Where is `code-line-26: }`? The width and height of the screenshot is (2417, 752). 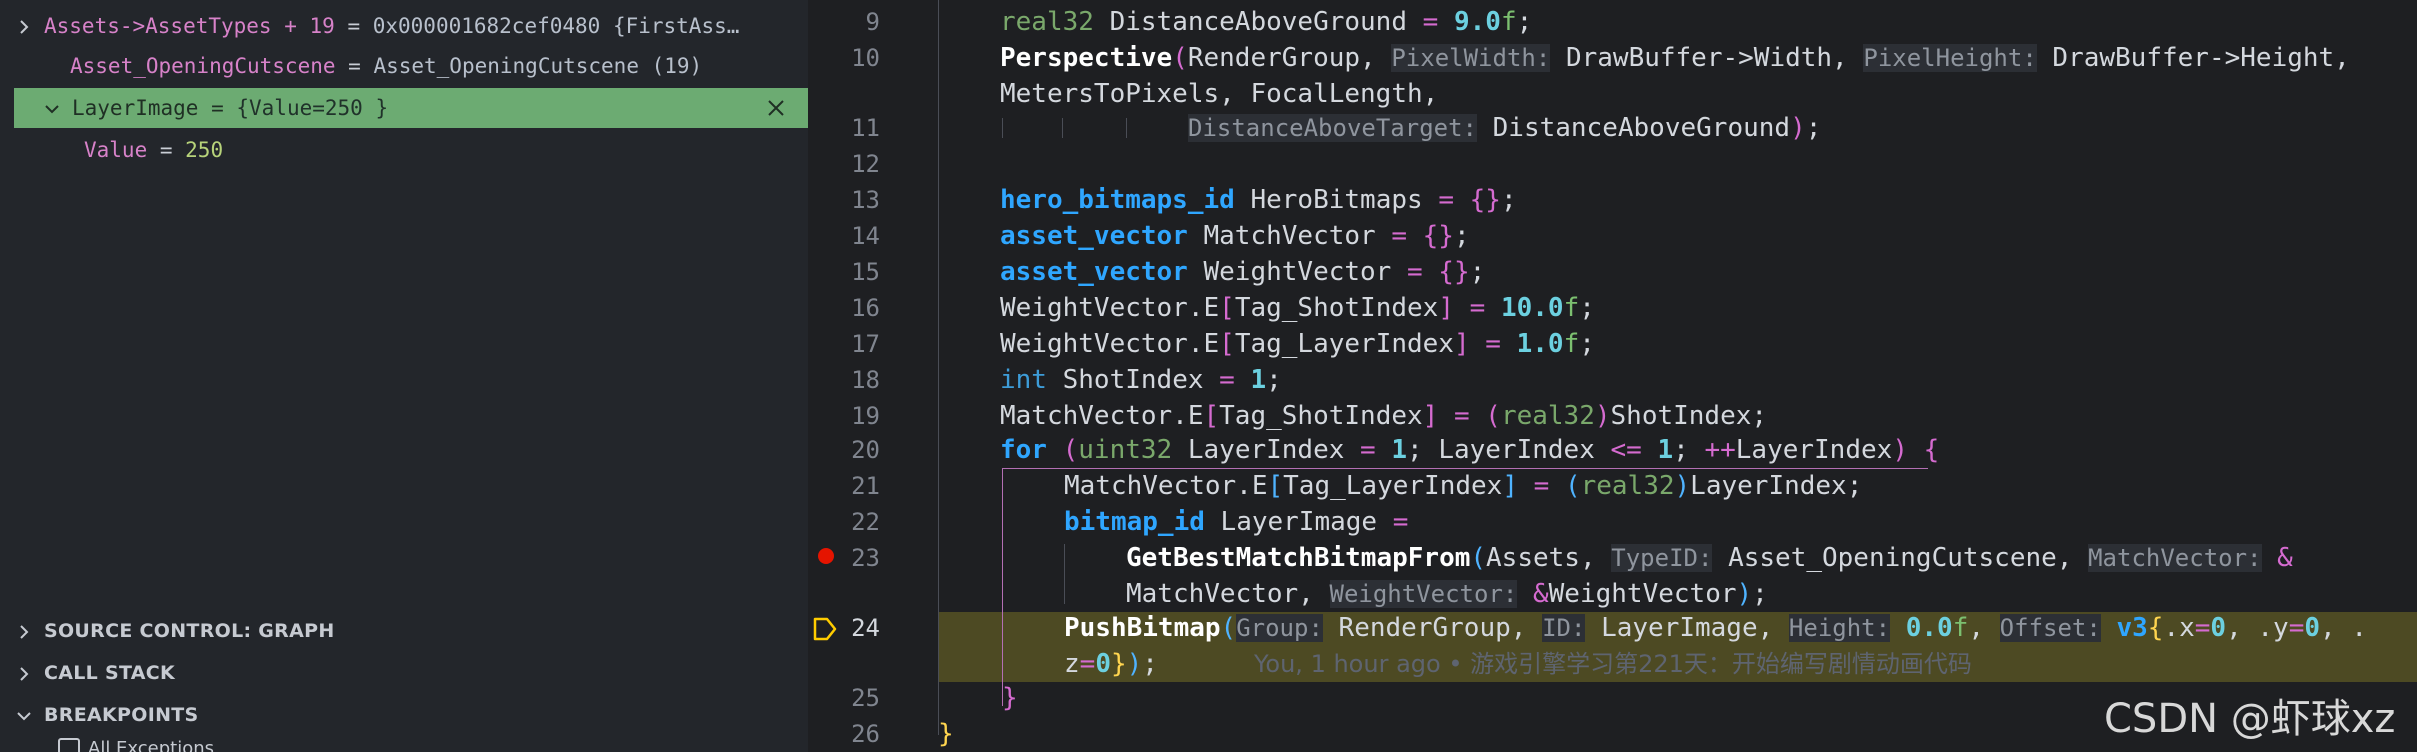
code-line-26: } is located at coordinates (946, 734).